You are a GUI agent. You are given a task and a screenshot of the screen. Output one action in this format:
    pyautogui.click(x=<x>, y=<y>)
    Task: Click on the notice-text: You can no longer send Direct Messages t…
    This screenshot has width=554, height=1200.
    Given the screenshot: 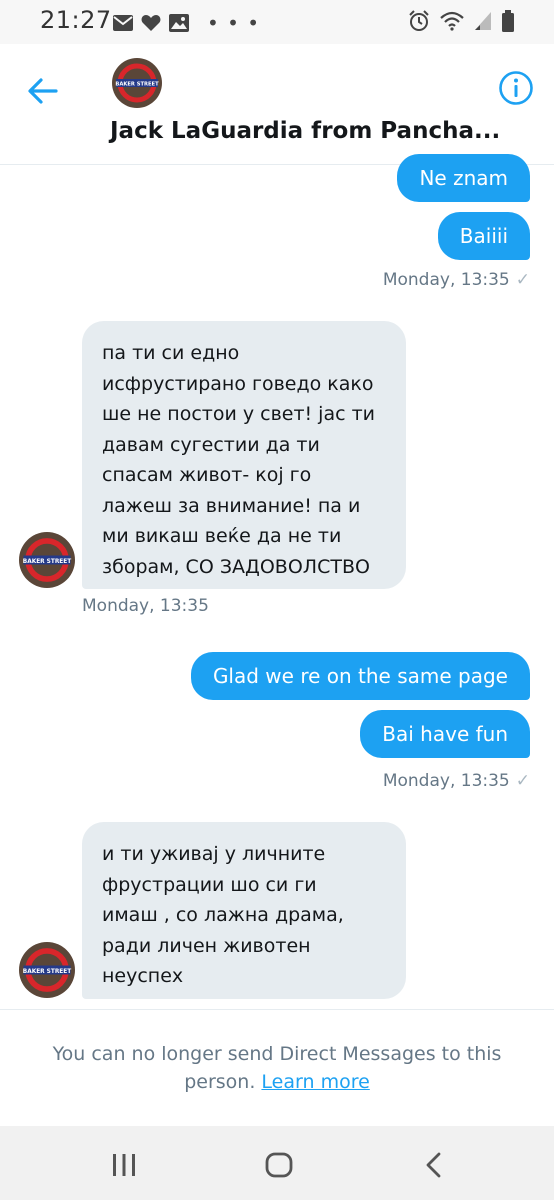 What is the action you would take?
    pyautogui.click(x=277, y=1054)
    